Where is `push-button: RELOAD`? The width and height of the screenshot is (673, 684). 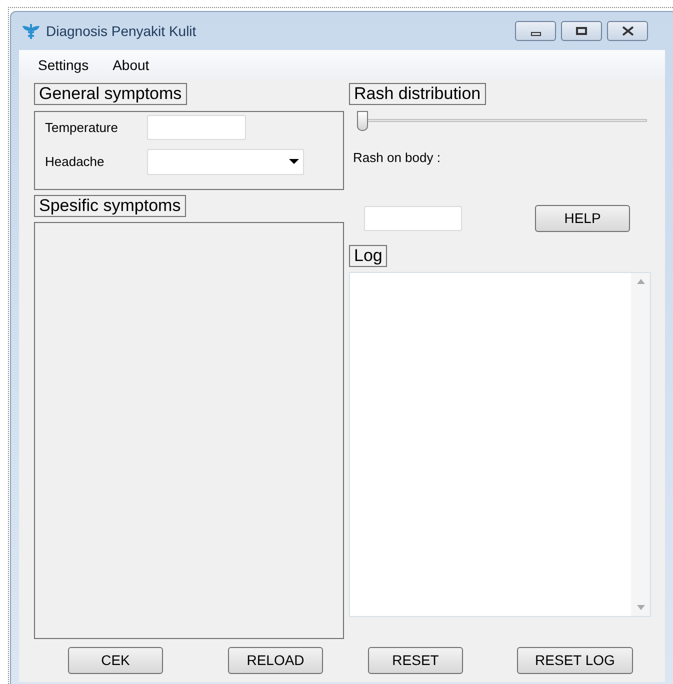 push-button: RELOAD is located at coordinates (275, 660).